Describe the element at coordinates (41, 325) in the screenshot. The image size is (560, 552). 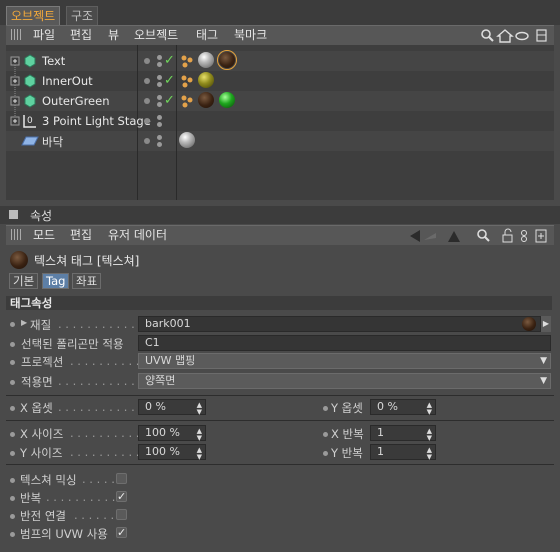
I see `material-label: 재질` at that location.